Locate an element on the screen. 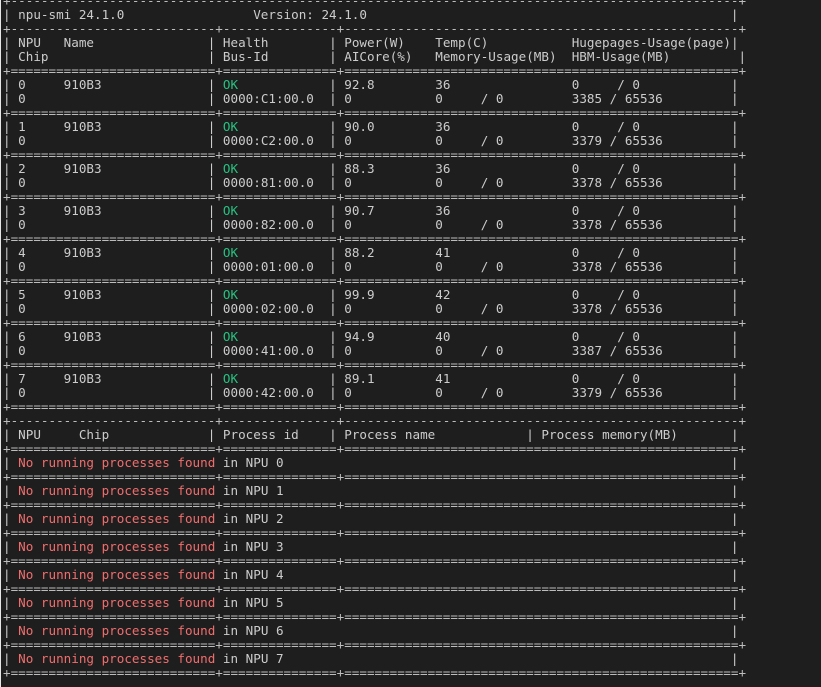  power-value: 90.7 is located at coordinates (390, 210).